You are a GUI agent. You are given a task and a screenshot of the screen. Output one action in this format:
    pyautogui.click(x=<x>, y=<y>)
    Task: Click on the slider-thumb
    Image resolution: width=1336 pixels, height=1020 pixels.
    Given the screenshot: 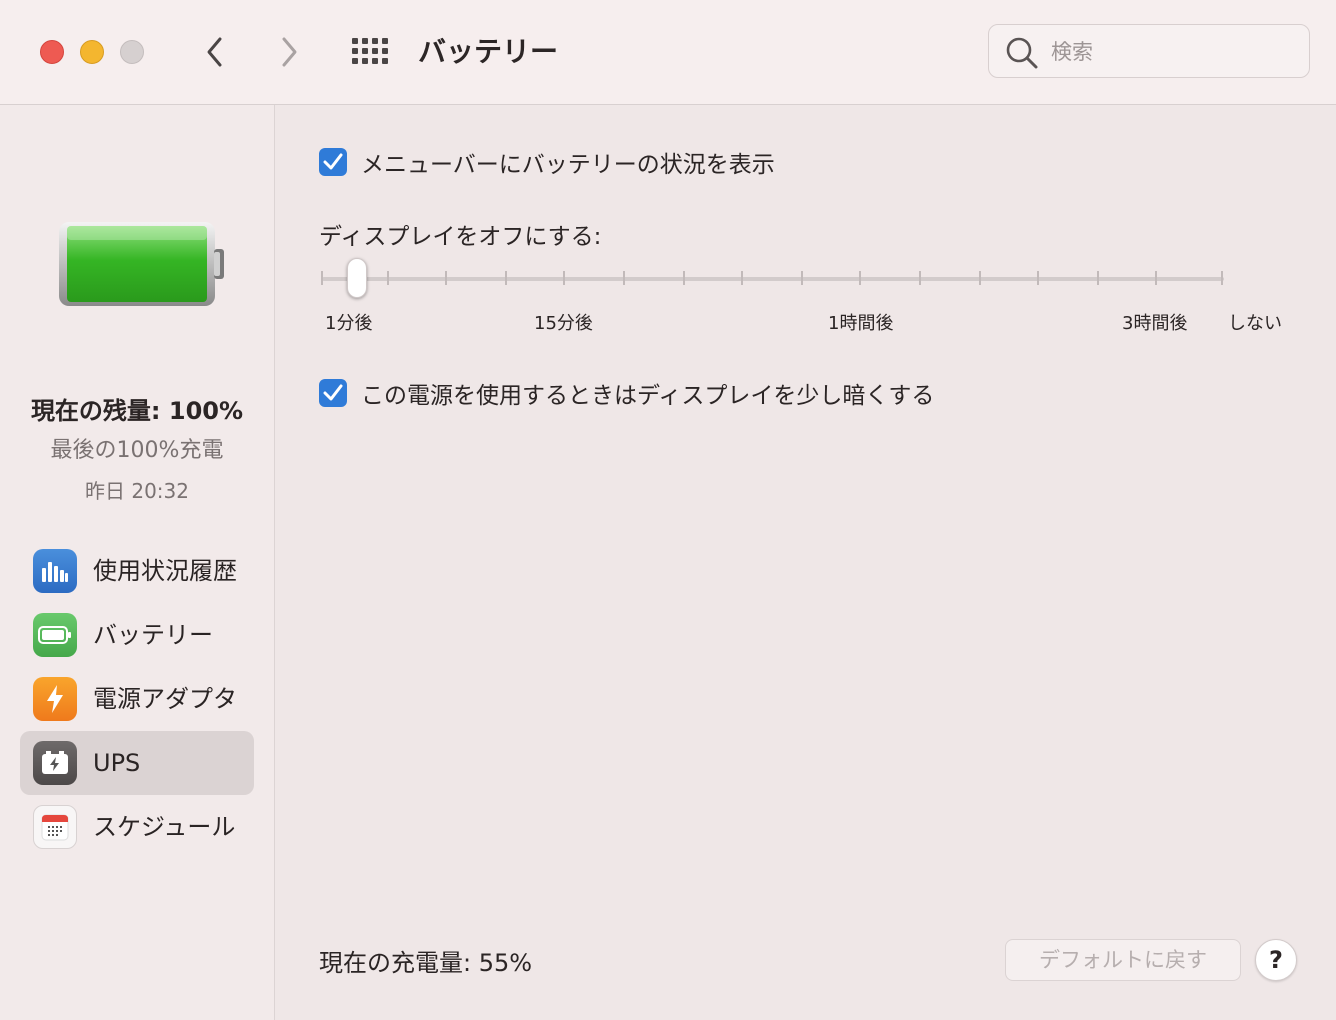 What is the action you would take?
    pyautogui.click(x=357, y=278)
    